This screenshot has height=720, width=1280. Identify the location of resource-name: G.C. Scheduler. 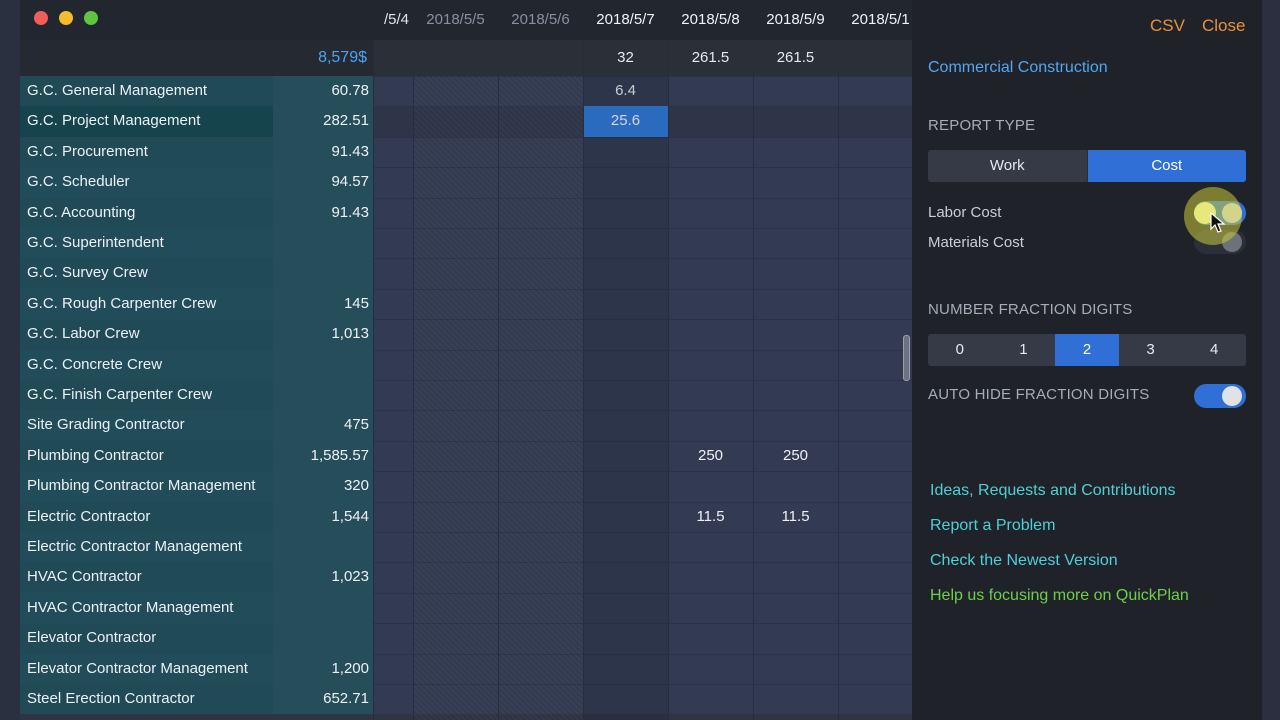
(146, 182).